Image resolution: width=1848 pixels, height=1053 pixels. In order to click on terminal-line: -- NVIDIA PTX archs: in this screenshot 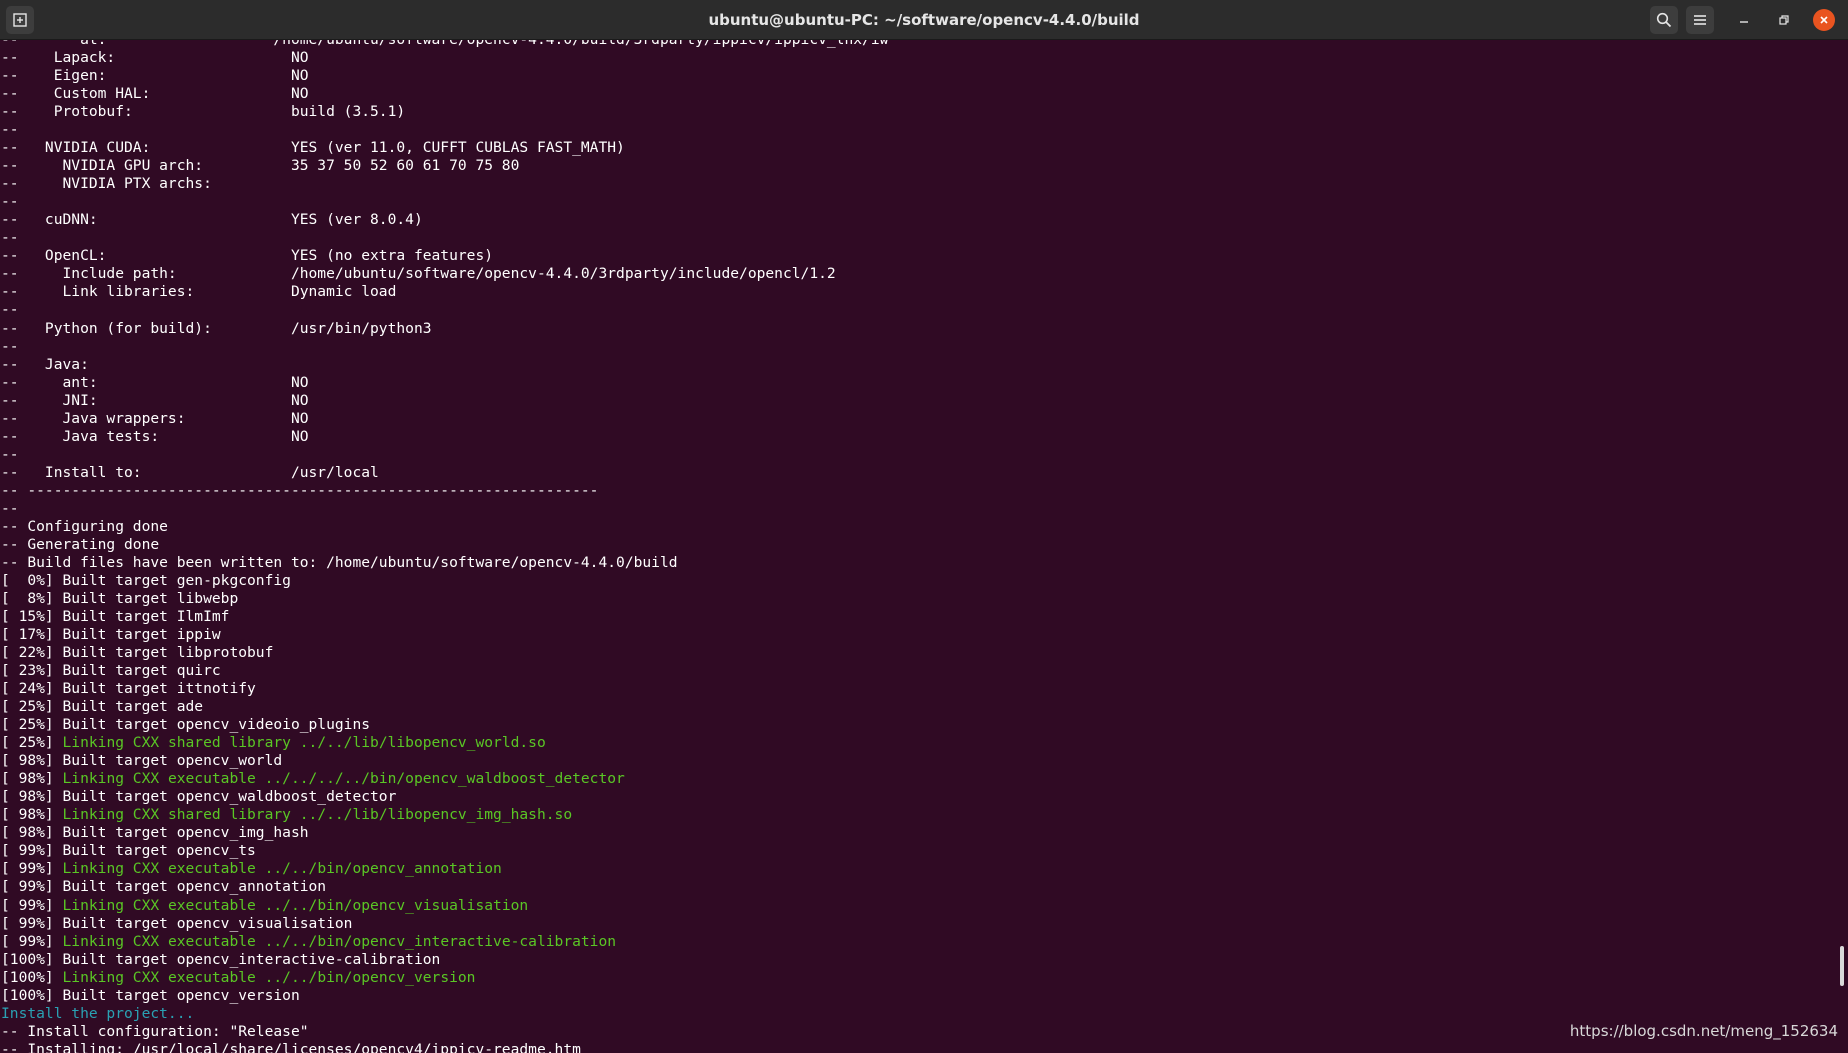, I will do `click(444, 184)`.